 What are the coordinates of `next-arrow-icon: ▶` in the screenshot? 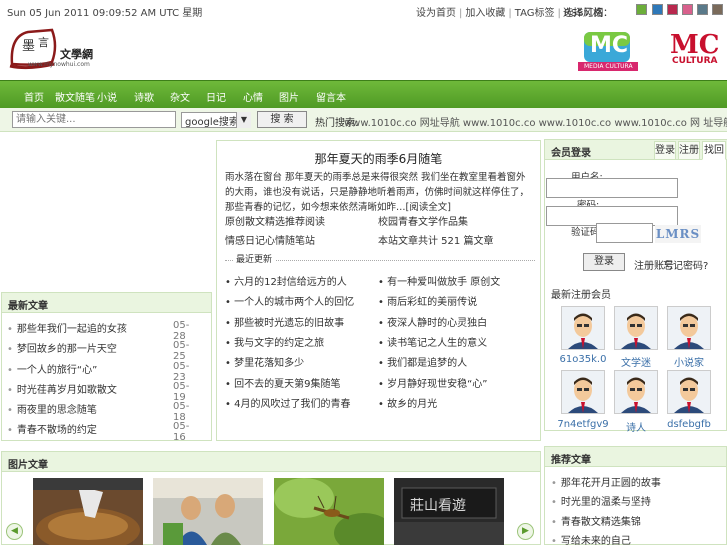 It's located at (525, 531).